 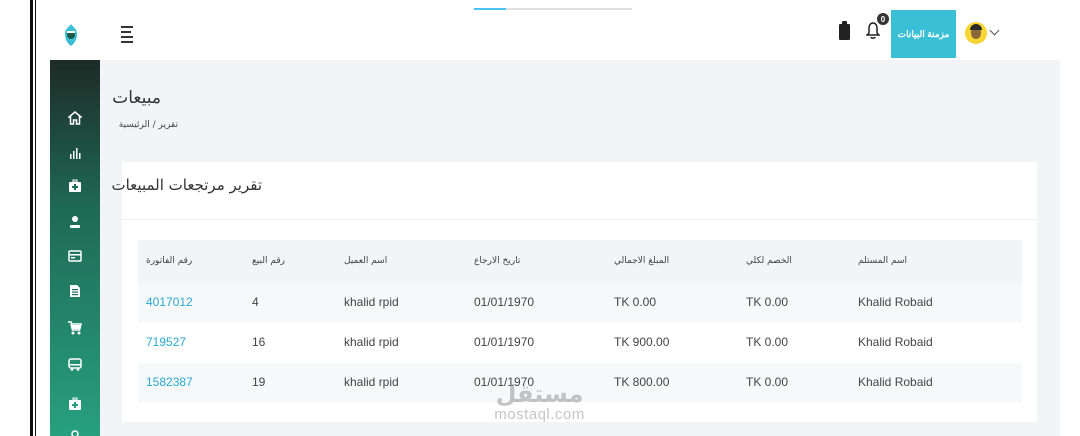 I want to click on bar-chart-icon, so click(x=75, y=153).